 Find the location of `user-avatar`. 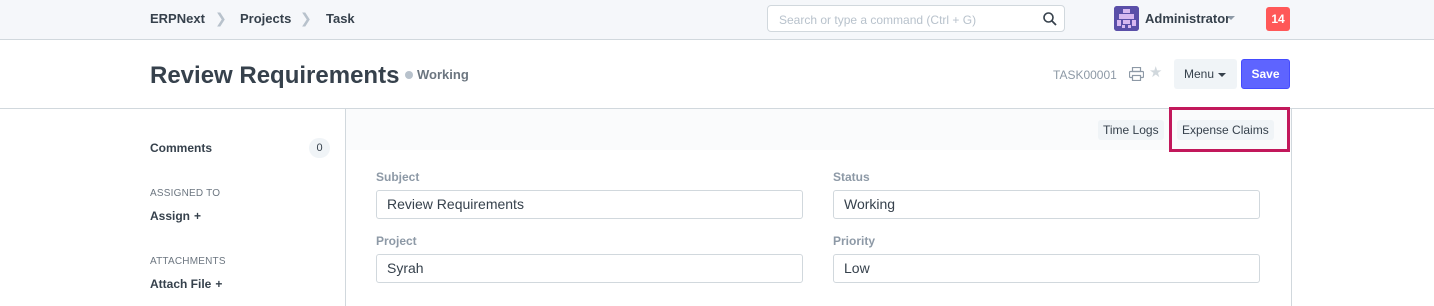

user-avatar is located at coordinates (1126, 18).